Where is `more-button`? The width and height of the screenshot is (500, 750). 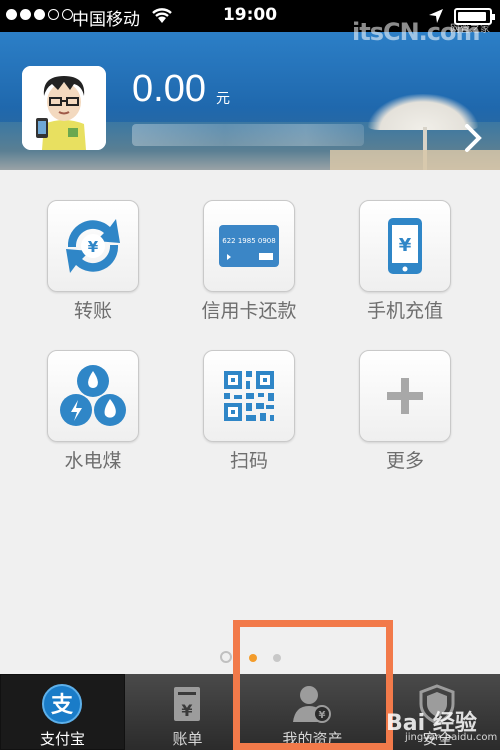 more-button is located at coordinates (405, 396).